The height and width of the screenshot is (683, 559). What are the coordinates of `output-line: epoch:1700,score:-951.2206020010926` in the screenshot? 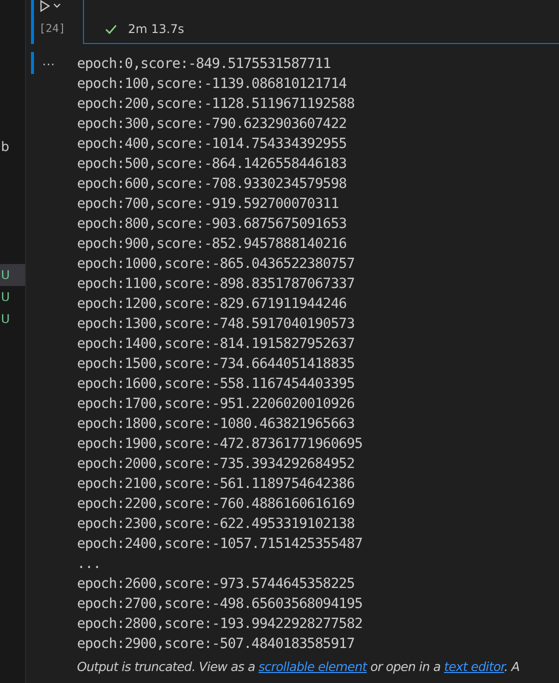 It's located at (216, 404).